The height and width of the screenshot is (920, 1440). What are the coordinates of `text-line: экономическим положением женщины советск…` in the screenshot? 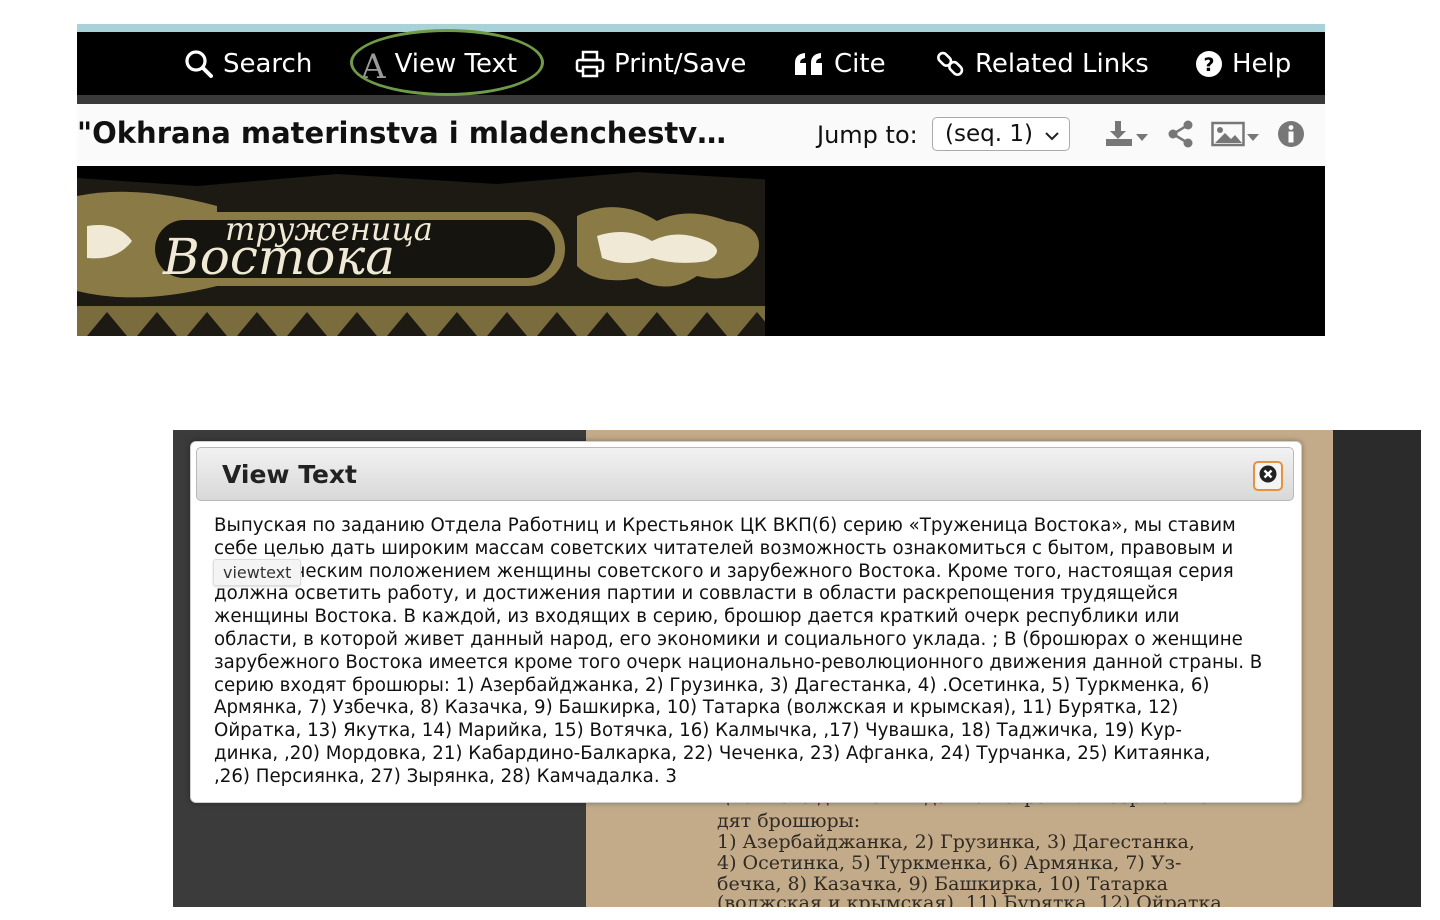 It's located at (724, 571).